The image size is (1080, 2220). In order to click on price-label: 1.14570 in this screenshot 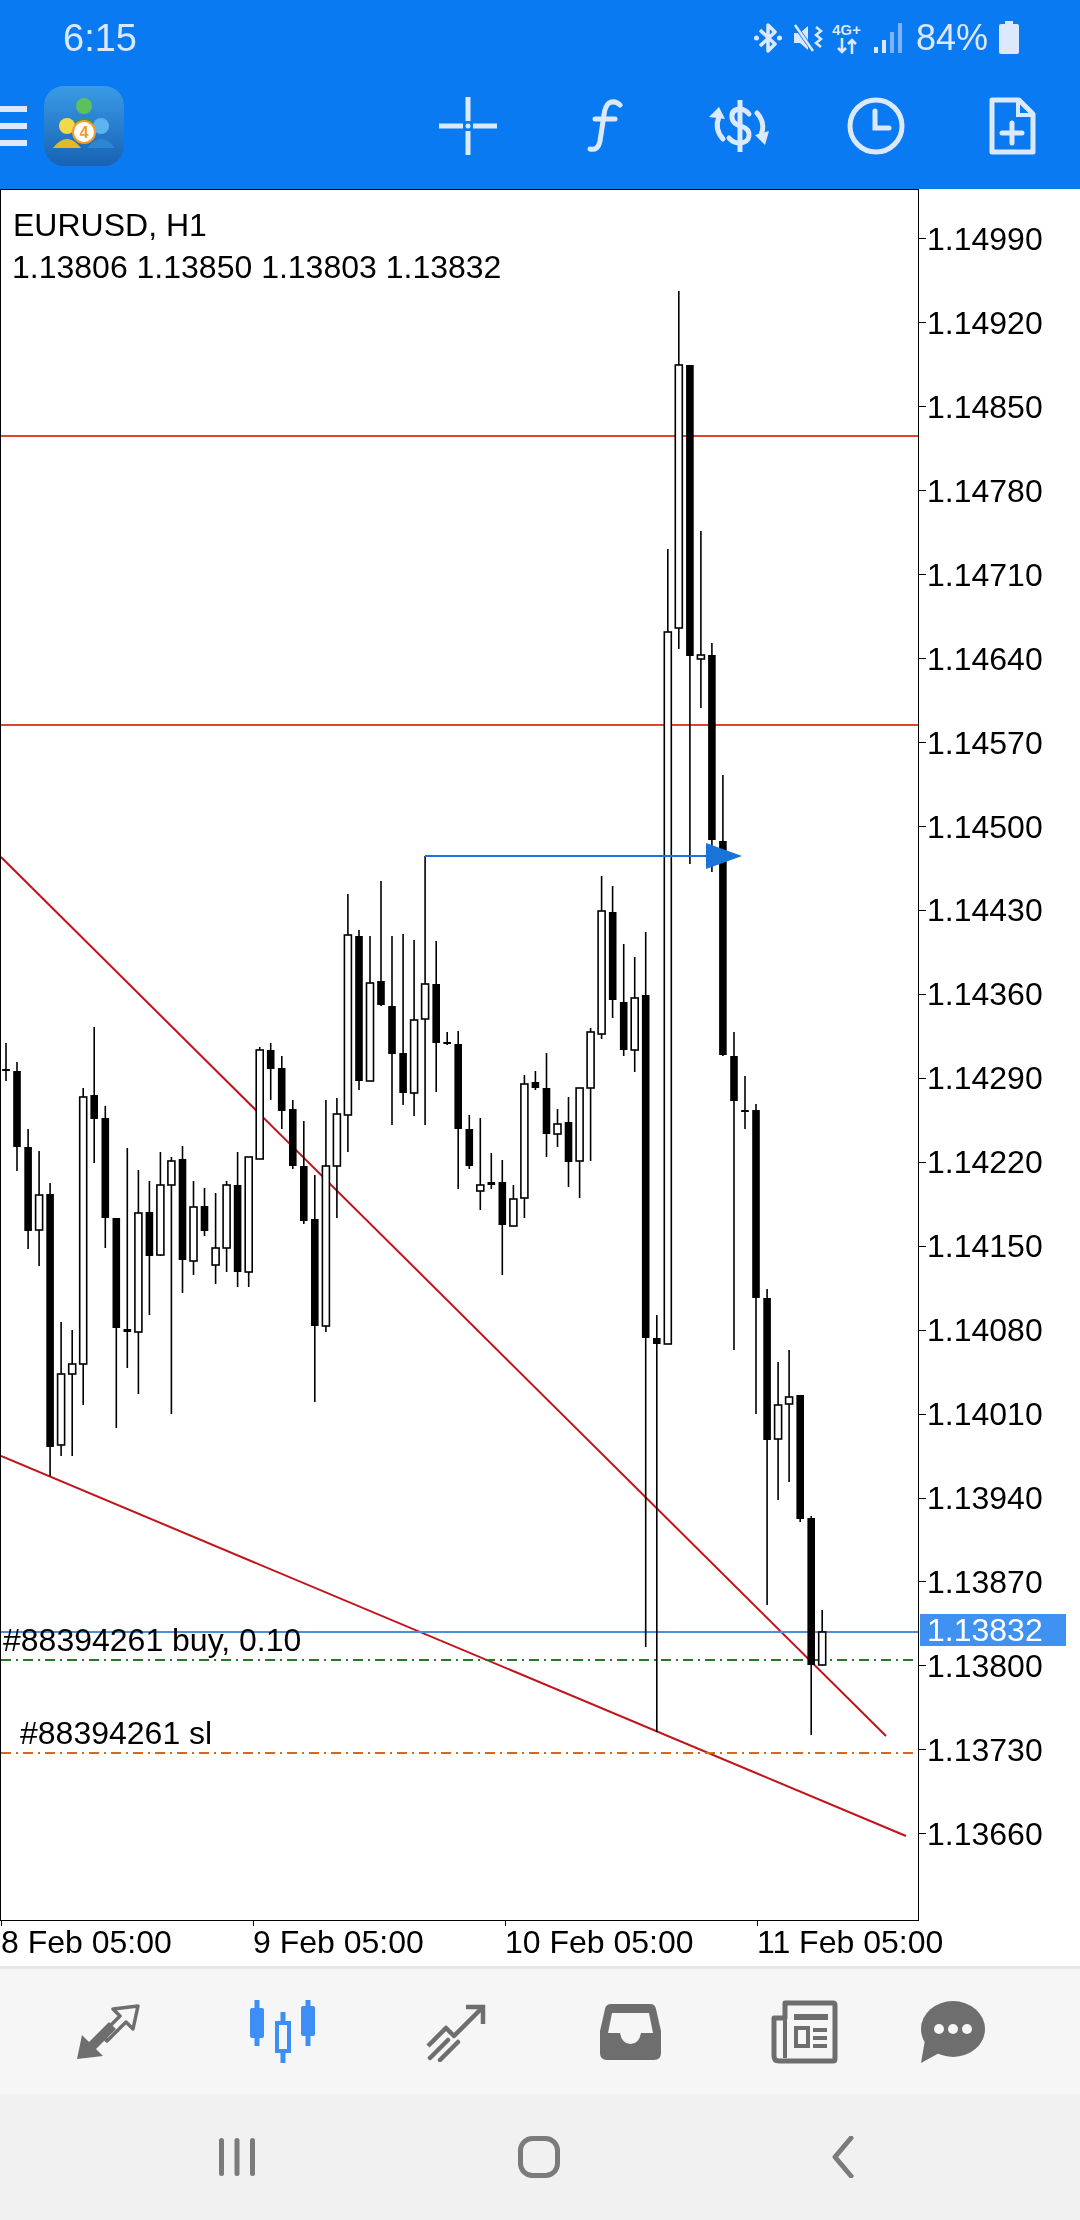, I will do `click(985, 742)`.